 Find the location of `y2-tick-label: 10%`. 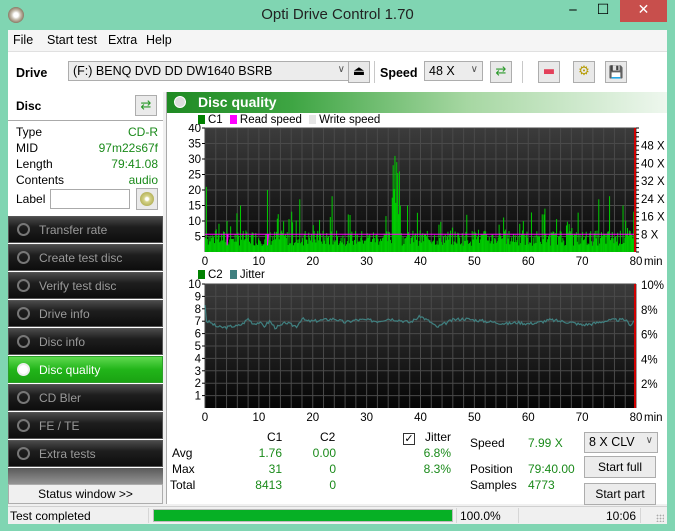

y2-tick-label: 10% is located at coordinates (652, 286).